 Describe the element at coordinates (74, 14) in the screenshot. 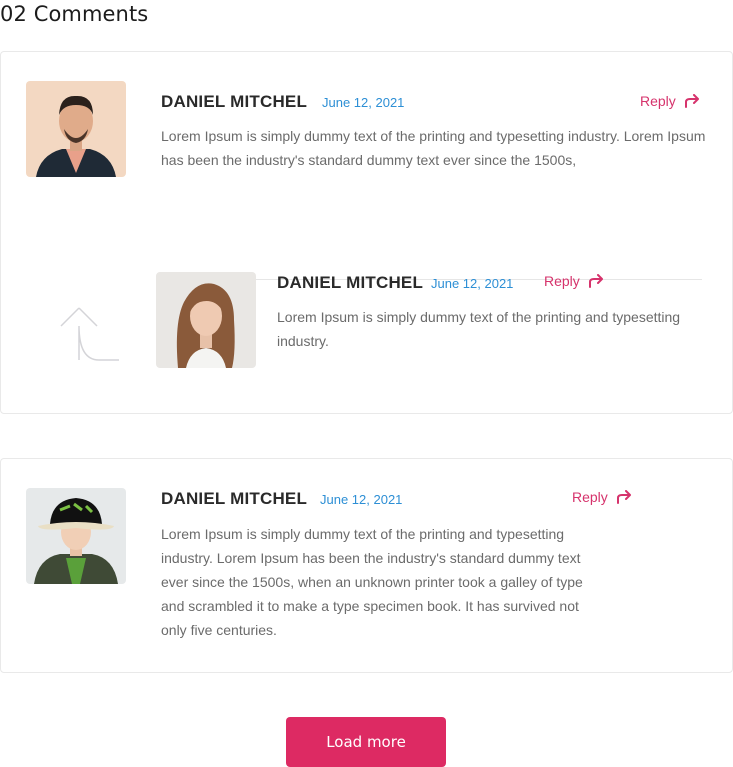

I see `comments-heading: 02 Comments` at that location.